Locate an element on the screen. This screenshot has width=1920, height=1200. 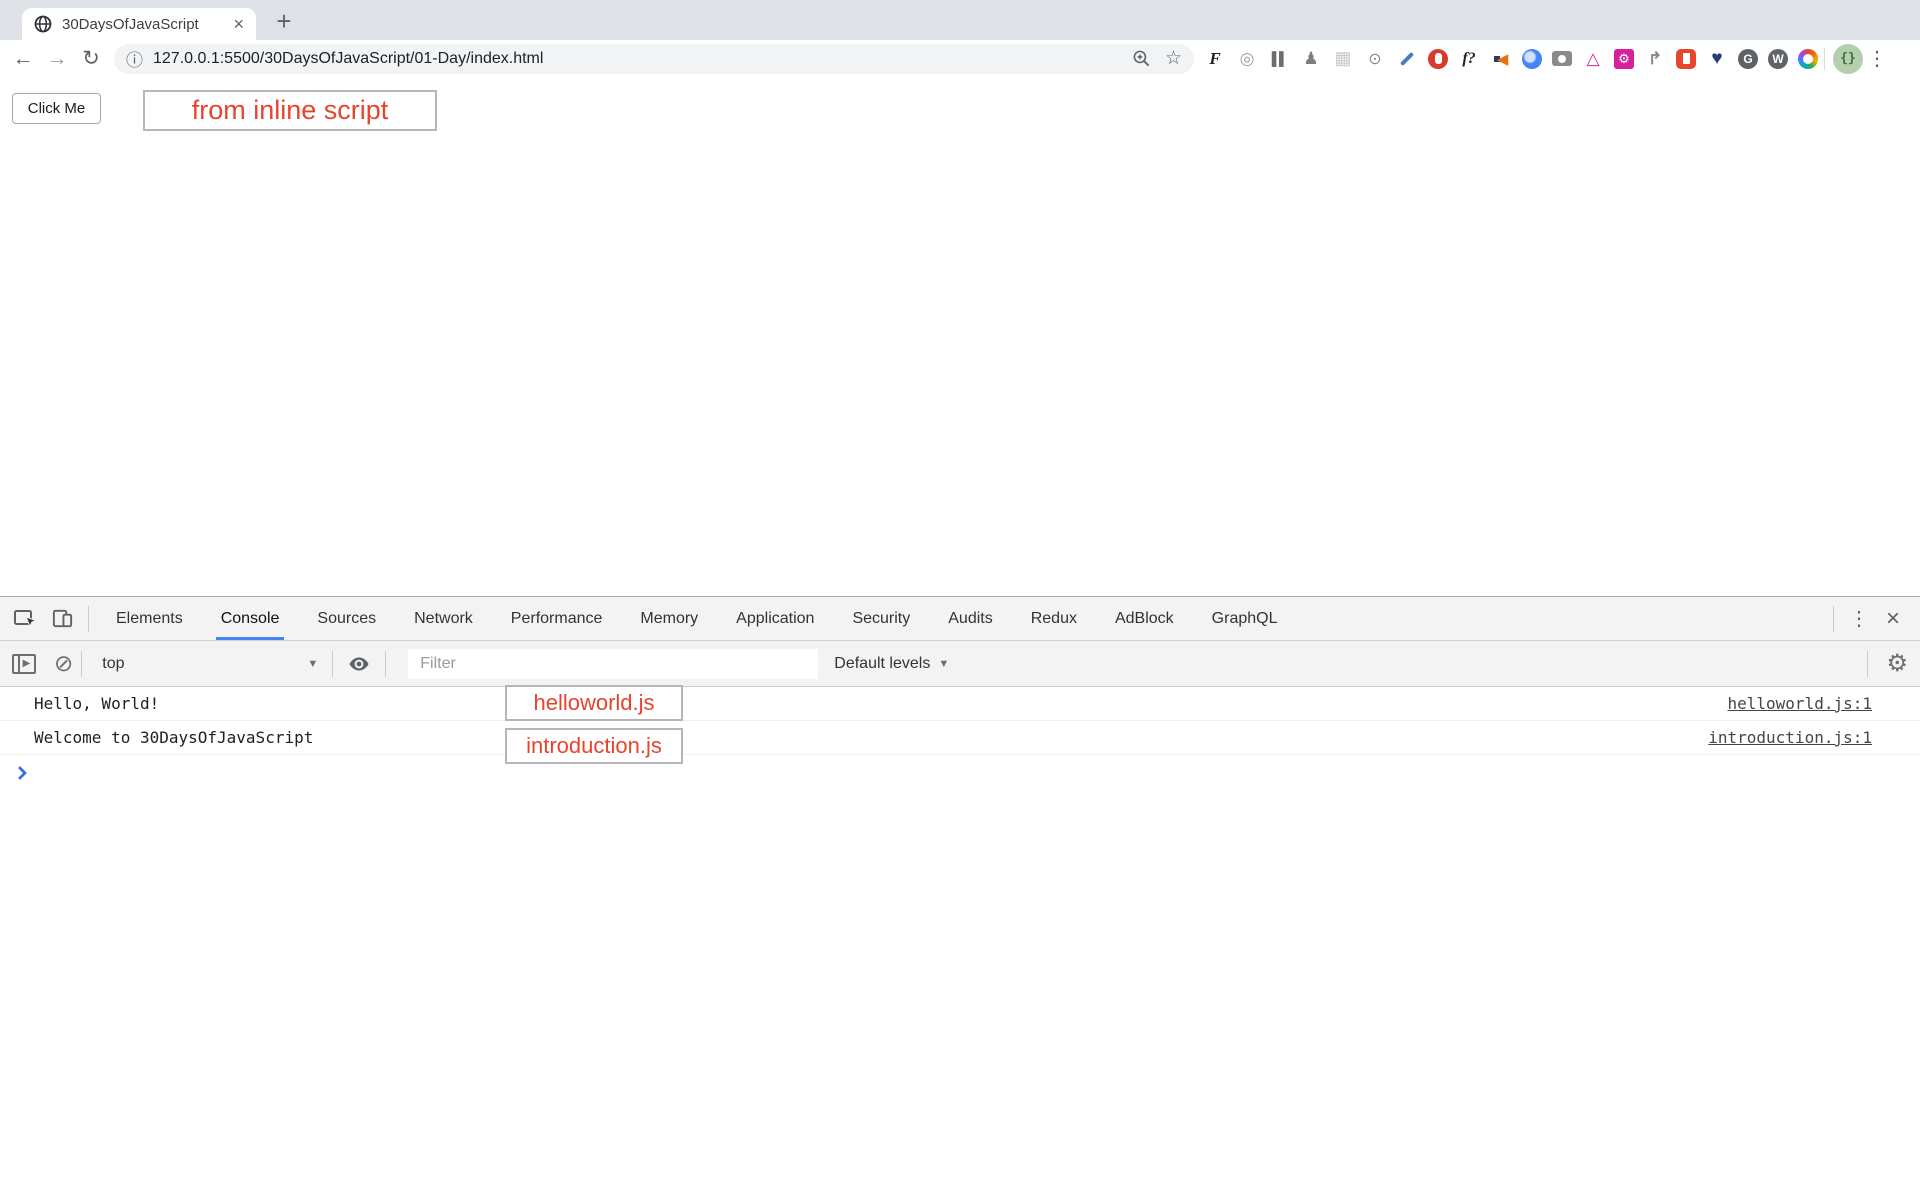
tab-memory: Memory is located at coordinates (669, 618).